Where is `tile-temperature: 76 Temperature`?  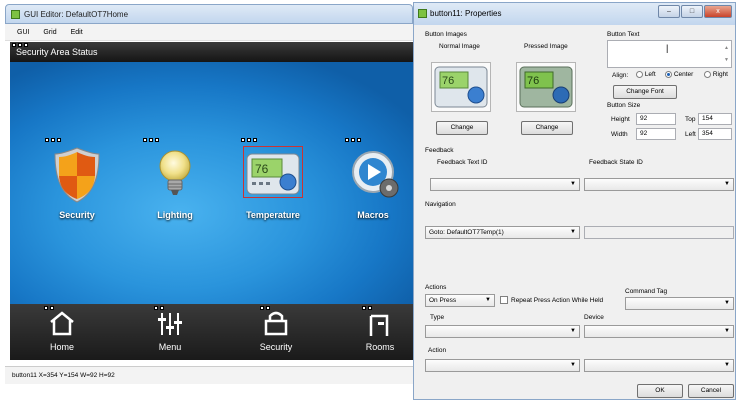 tile-temperature: 76 Temperature is located at coordinates (273, 183).